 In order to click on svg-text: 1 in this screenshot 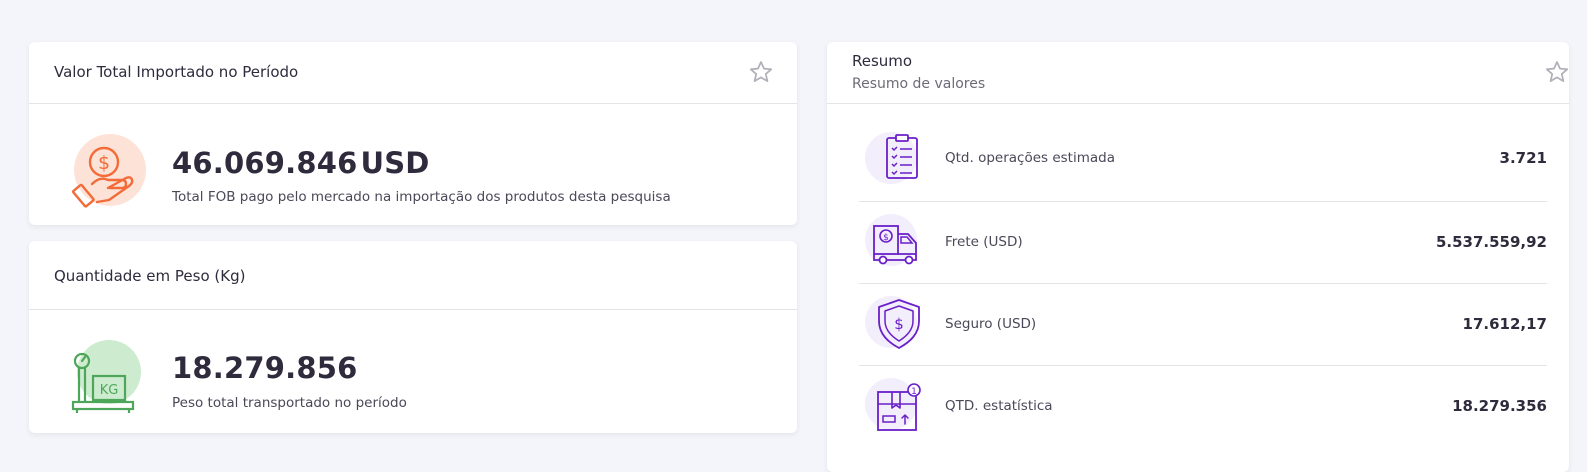, I will do `click(914, 392)`.